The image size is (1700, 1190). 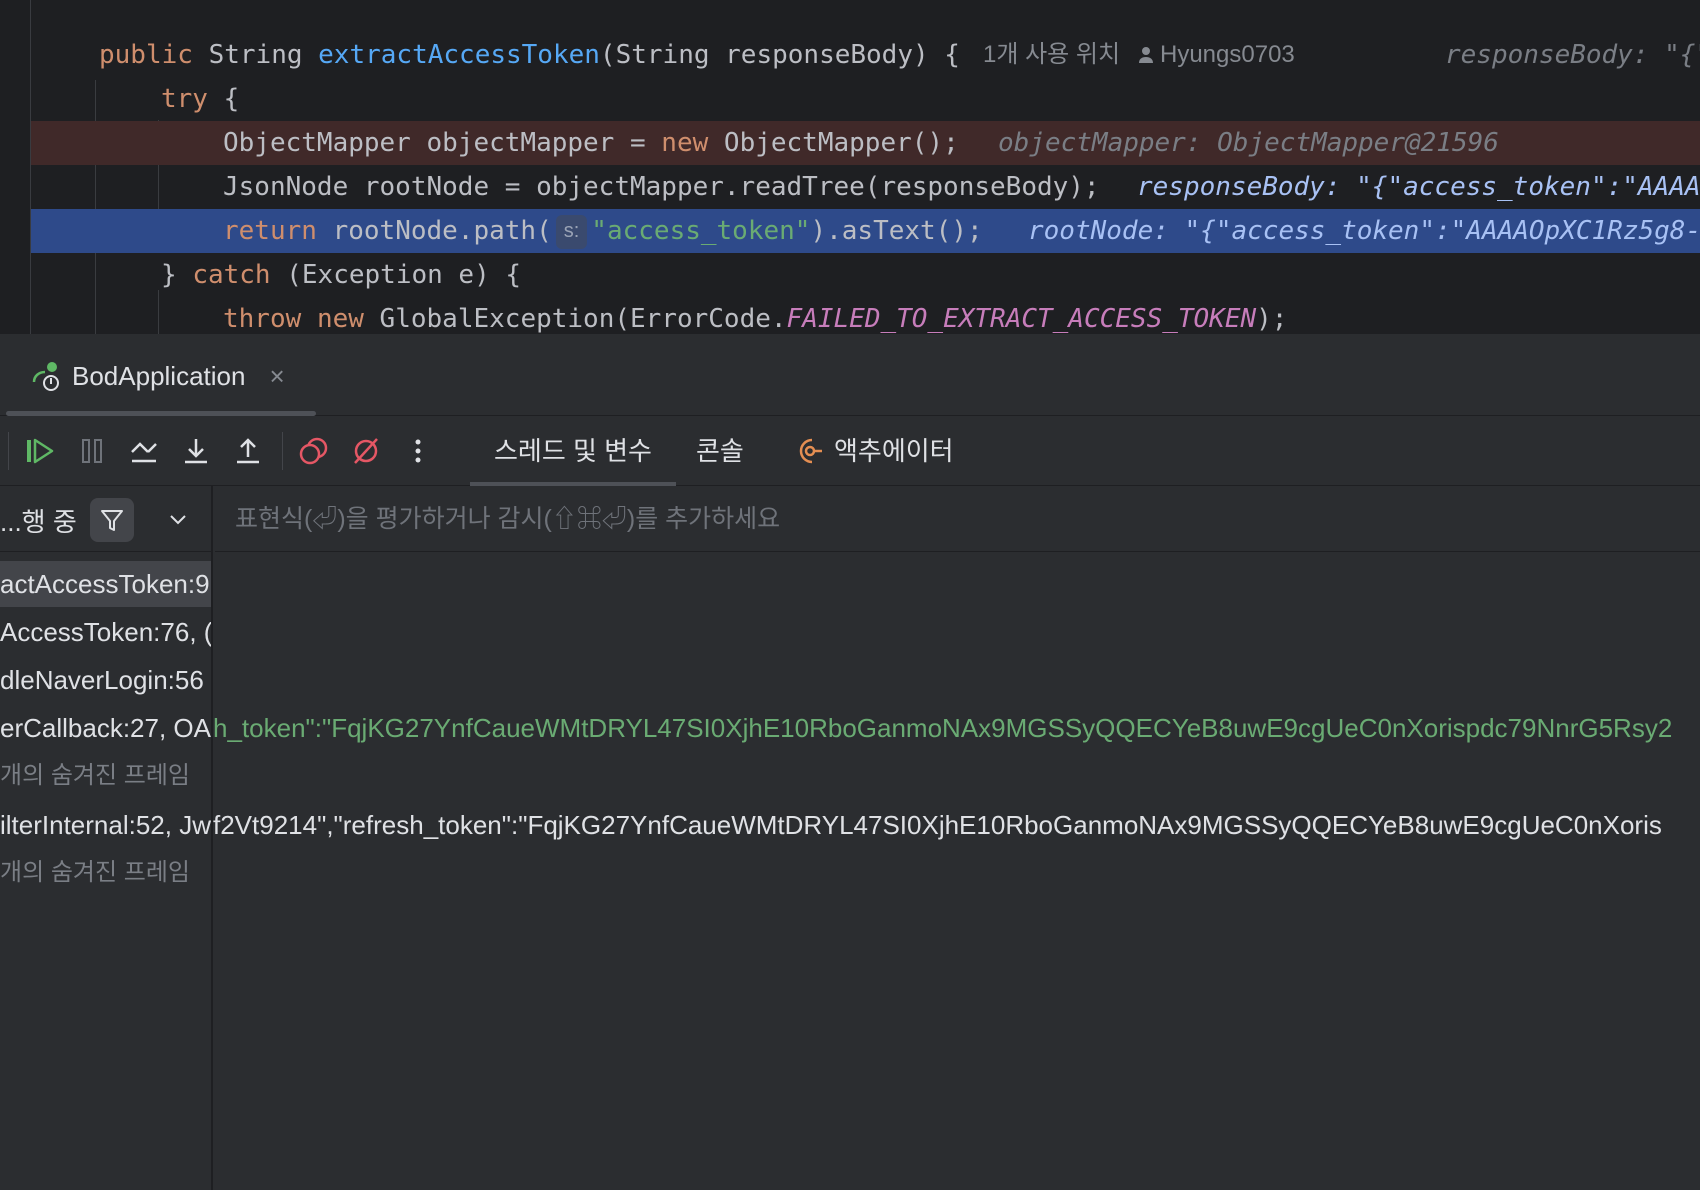 What do you see at coordinates (1051, 55) in the screenshot?
I see `usages-hint: 1개 사용 위치` at bounding box center [1051, 55].